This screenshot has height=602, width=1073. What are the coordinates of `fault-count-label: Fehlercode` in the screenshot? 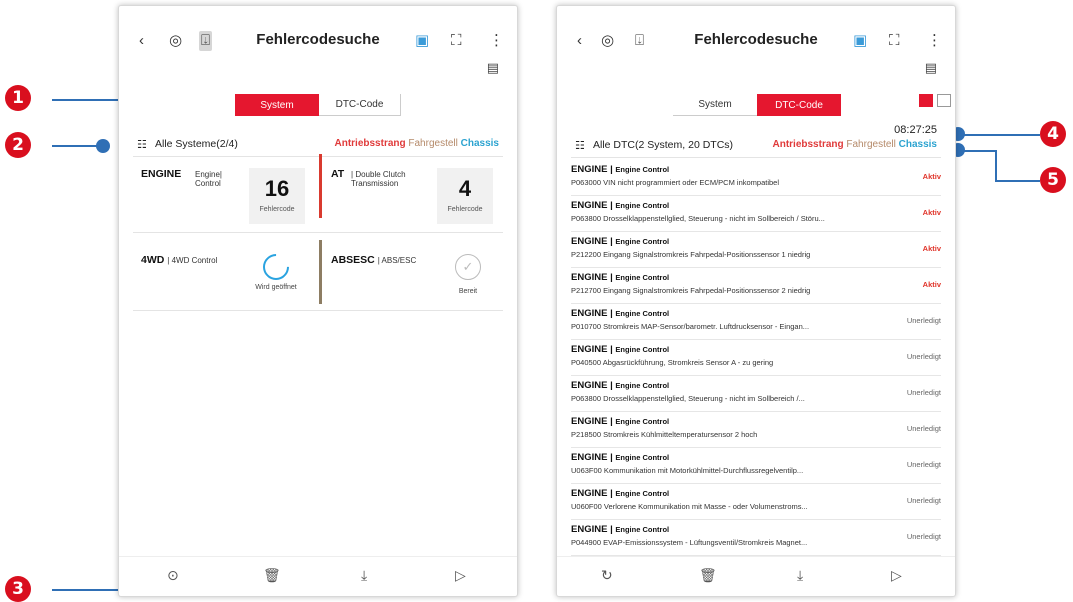 It's located at (277, 209).